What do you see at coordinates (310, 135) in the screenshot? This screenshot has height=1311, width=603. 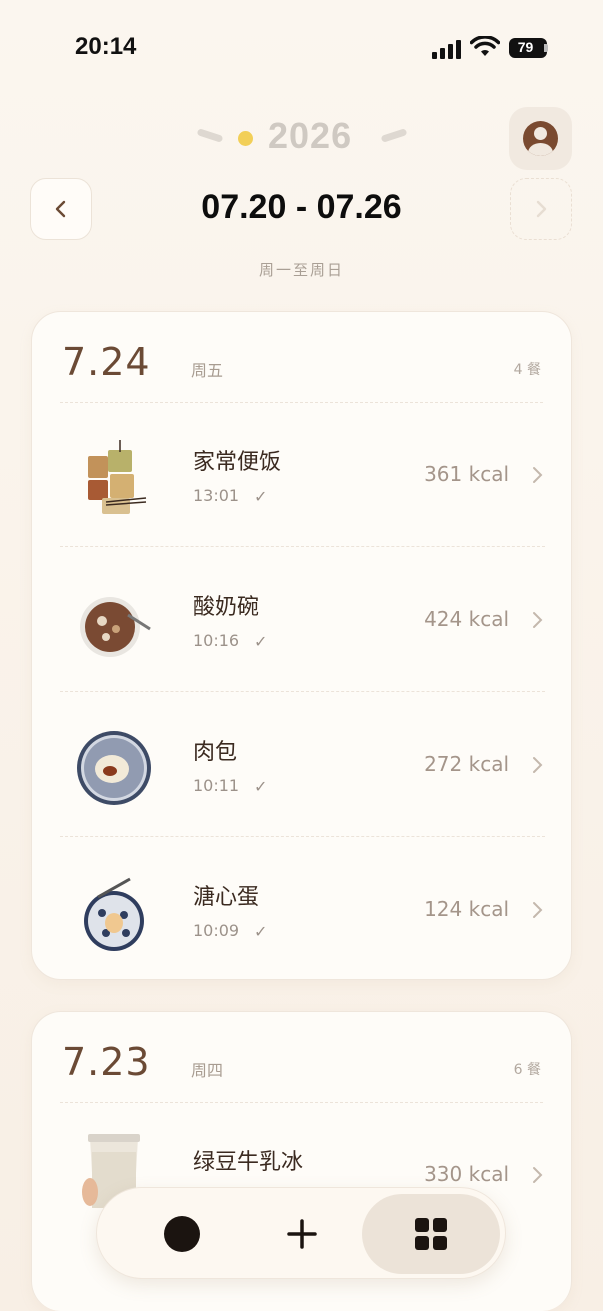 I see `year-label: 2026` at bounding box center [310, 135].